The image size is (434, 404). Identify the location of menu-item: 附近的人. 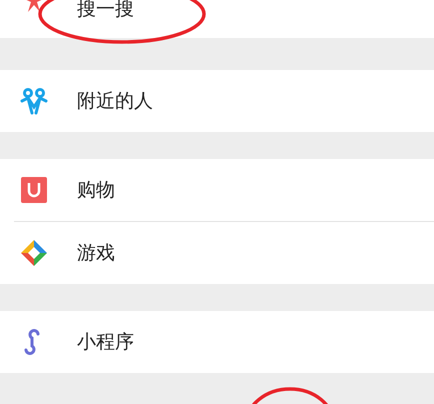
(115, 101).